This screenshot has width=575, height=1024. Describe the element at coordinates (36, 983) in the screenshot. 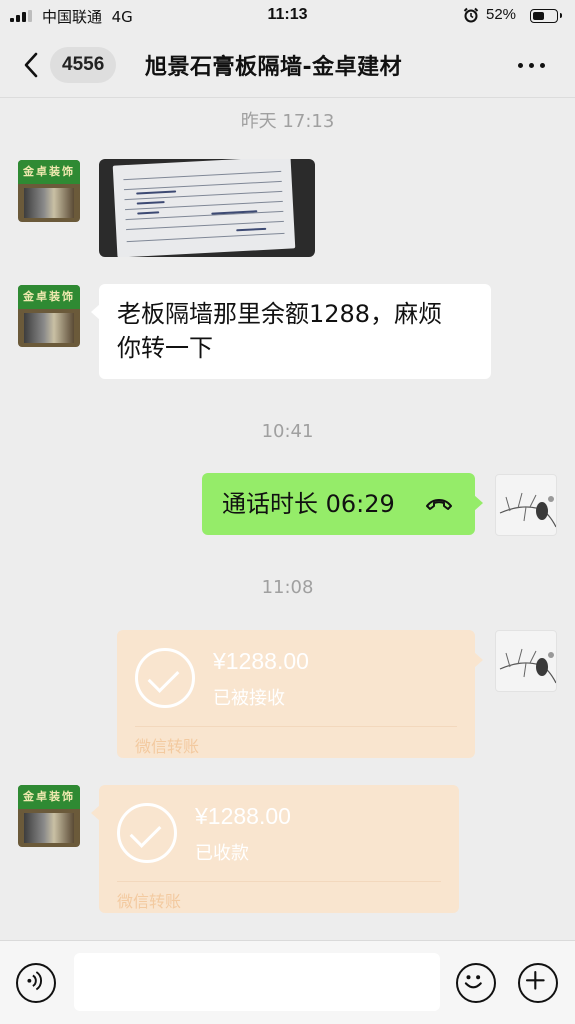

I see `voice-icon` at that location.